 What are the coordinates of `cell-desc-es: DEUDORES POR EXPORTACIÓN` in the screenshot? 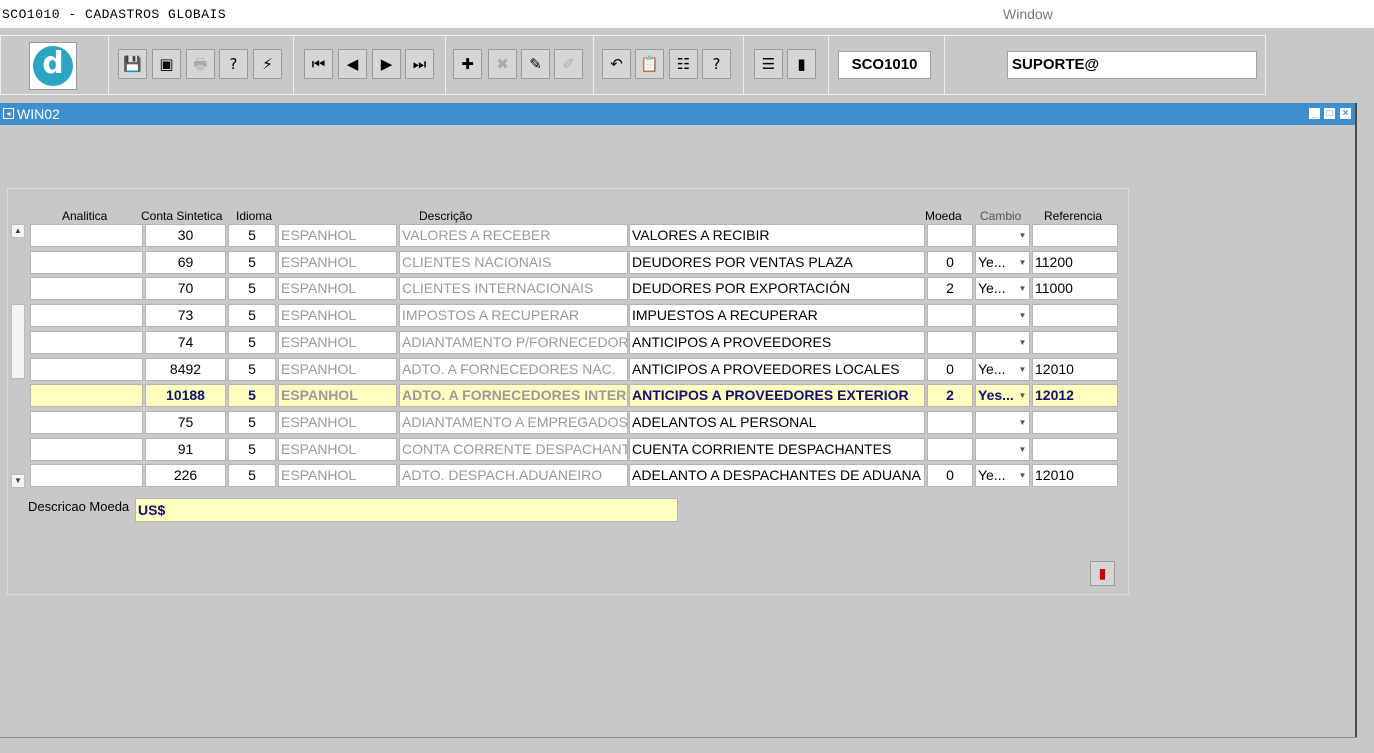 It's located at (777, 289).